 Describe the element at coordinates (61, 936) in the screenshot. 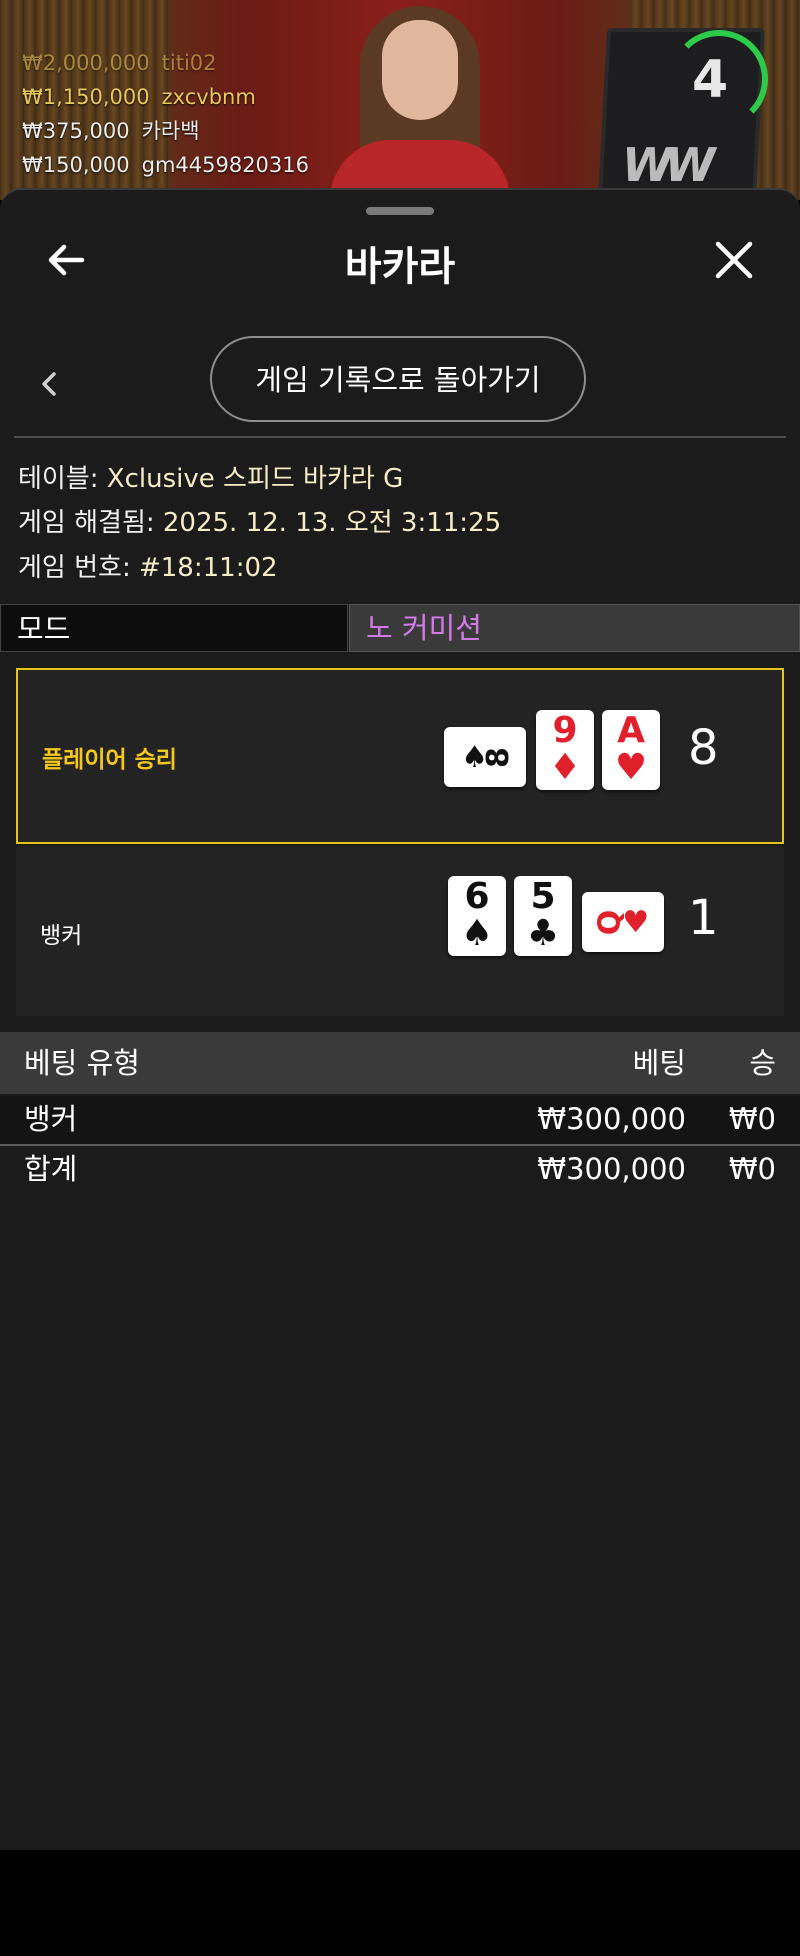

I see `banker-result-label: 뱅커` at that location.